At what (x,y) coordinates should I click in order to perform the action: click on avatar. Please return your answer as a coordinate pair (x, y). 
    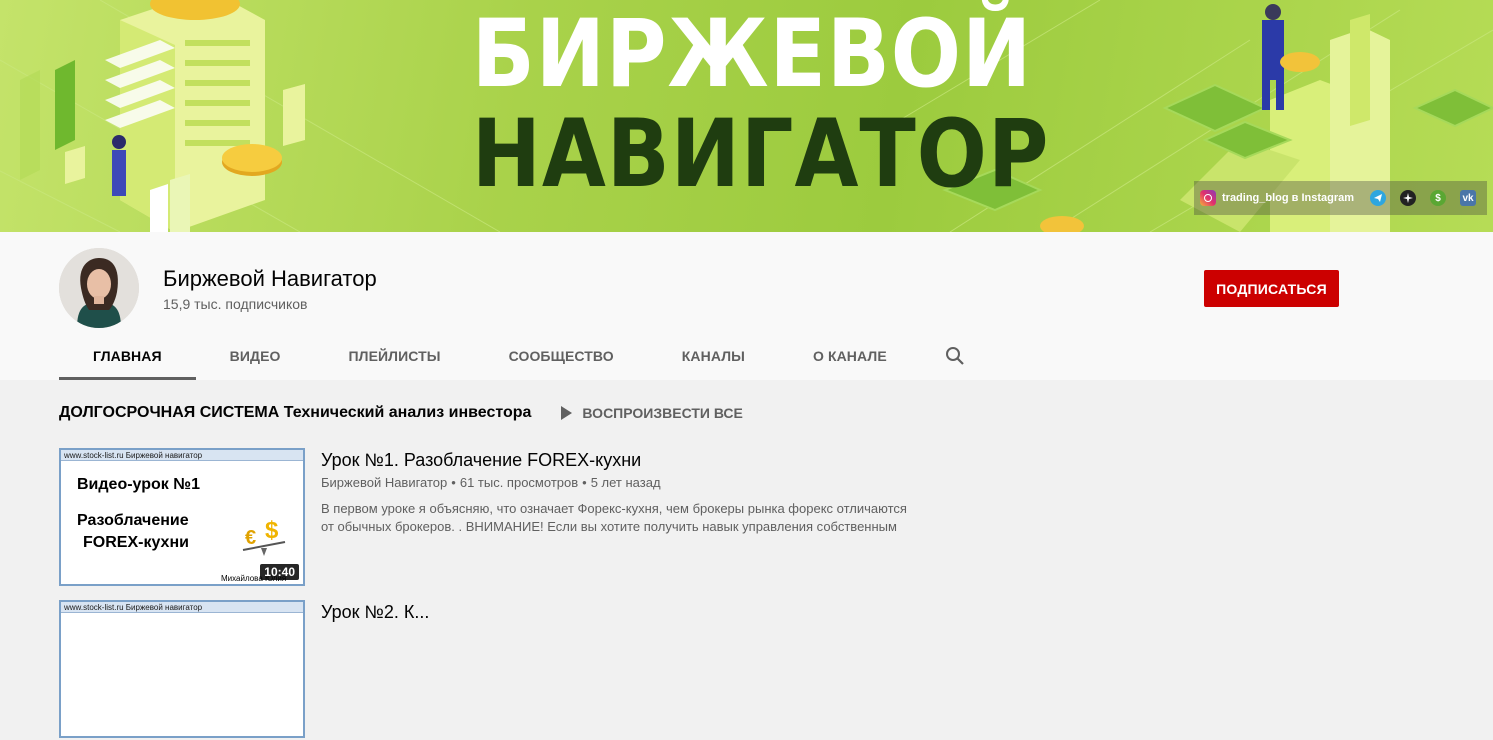
    Looking at the image, I should click on (99, 288).